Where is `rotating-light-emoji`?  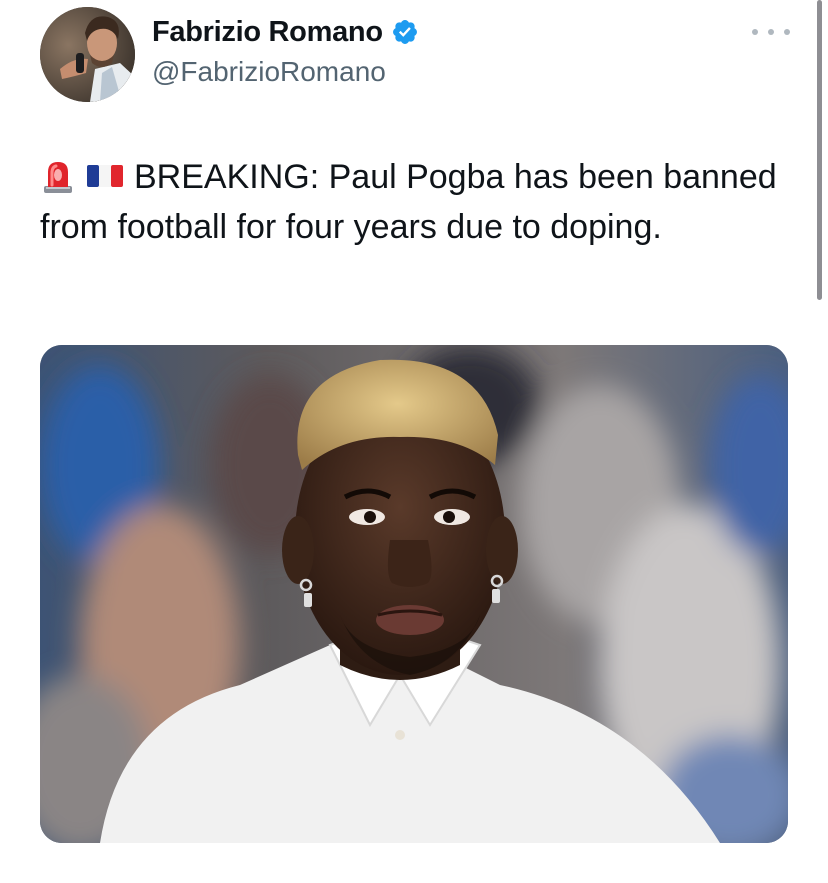 rotating-light-emoji is located at coordinates (58, 178).